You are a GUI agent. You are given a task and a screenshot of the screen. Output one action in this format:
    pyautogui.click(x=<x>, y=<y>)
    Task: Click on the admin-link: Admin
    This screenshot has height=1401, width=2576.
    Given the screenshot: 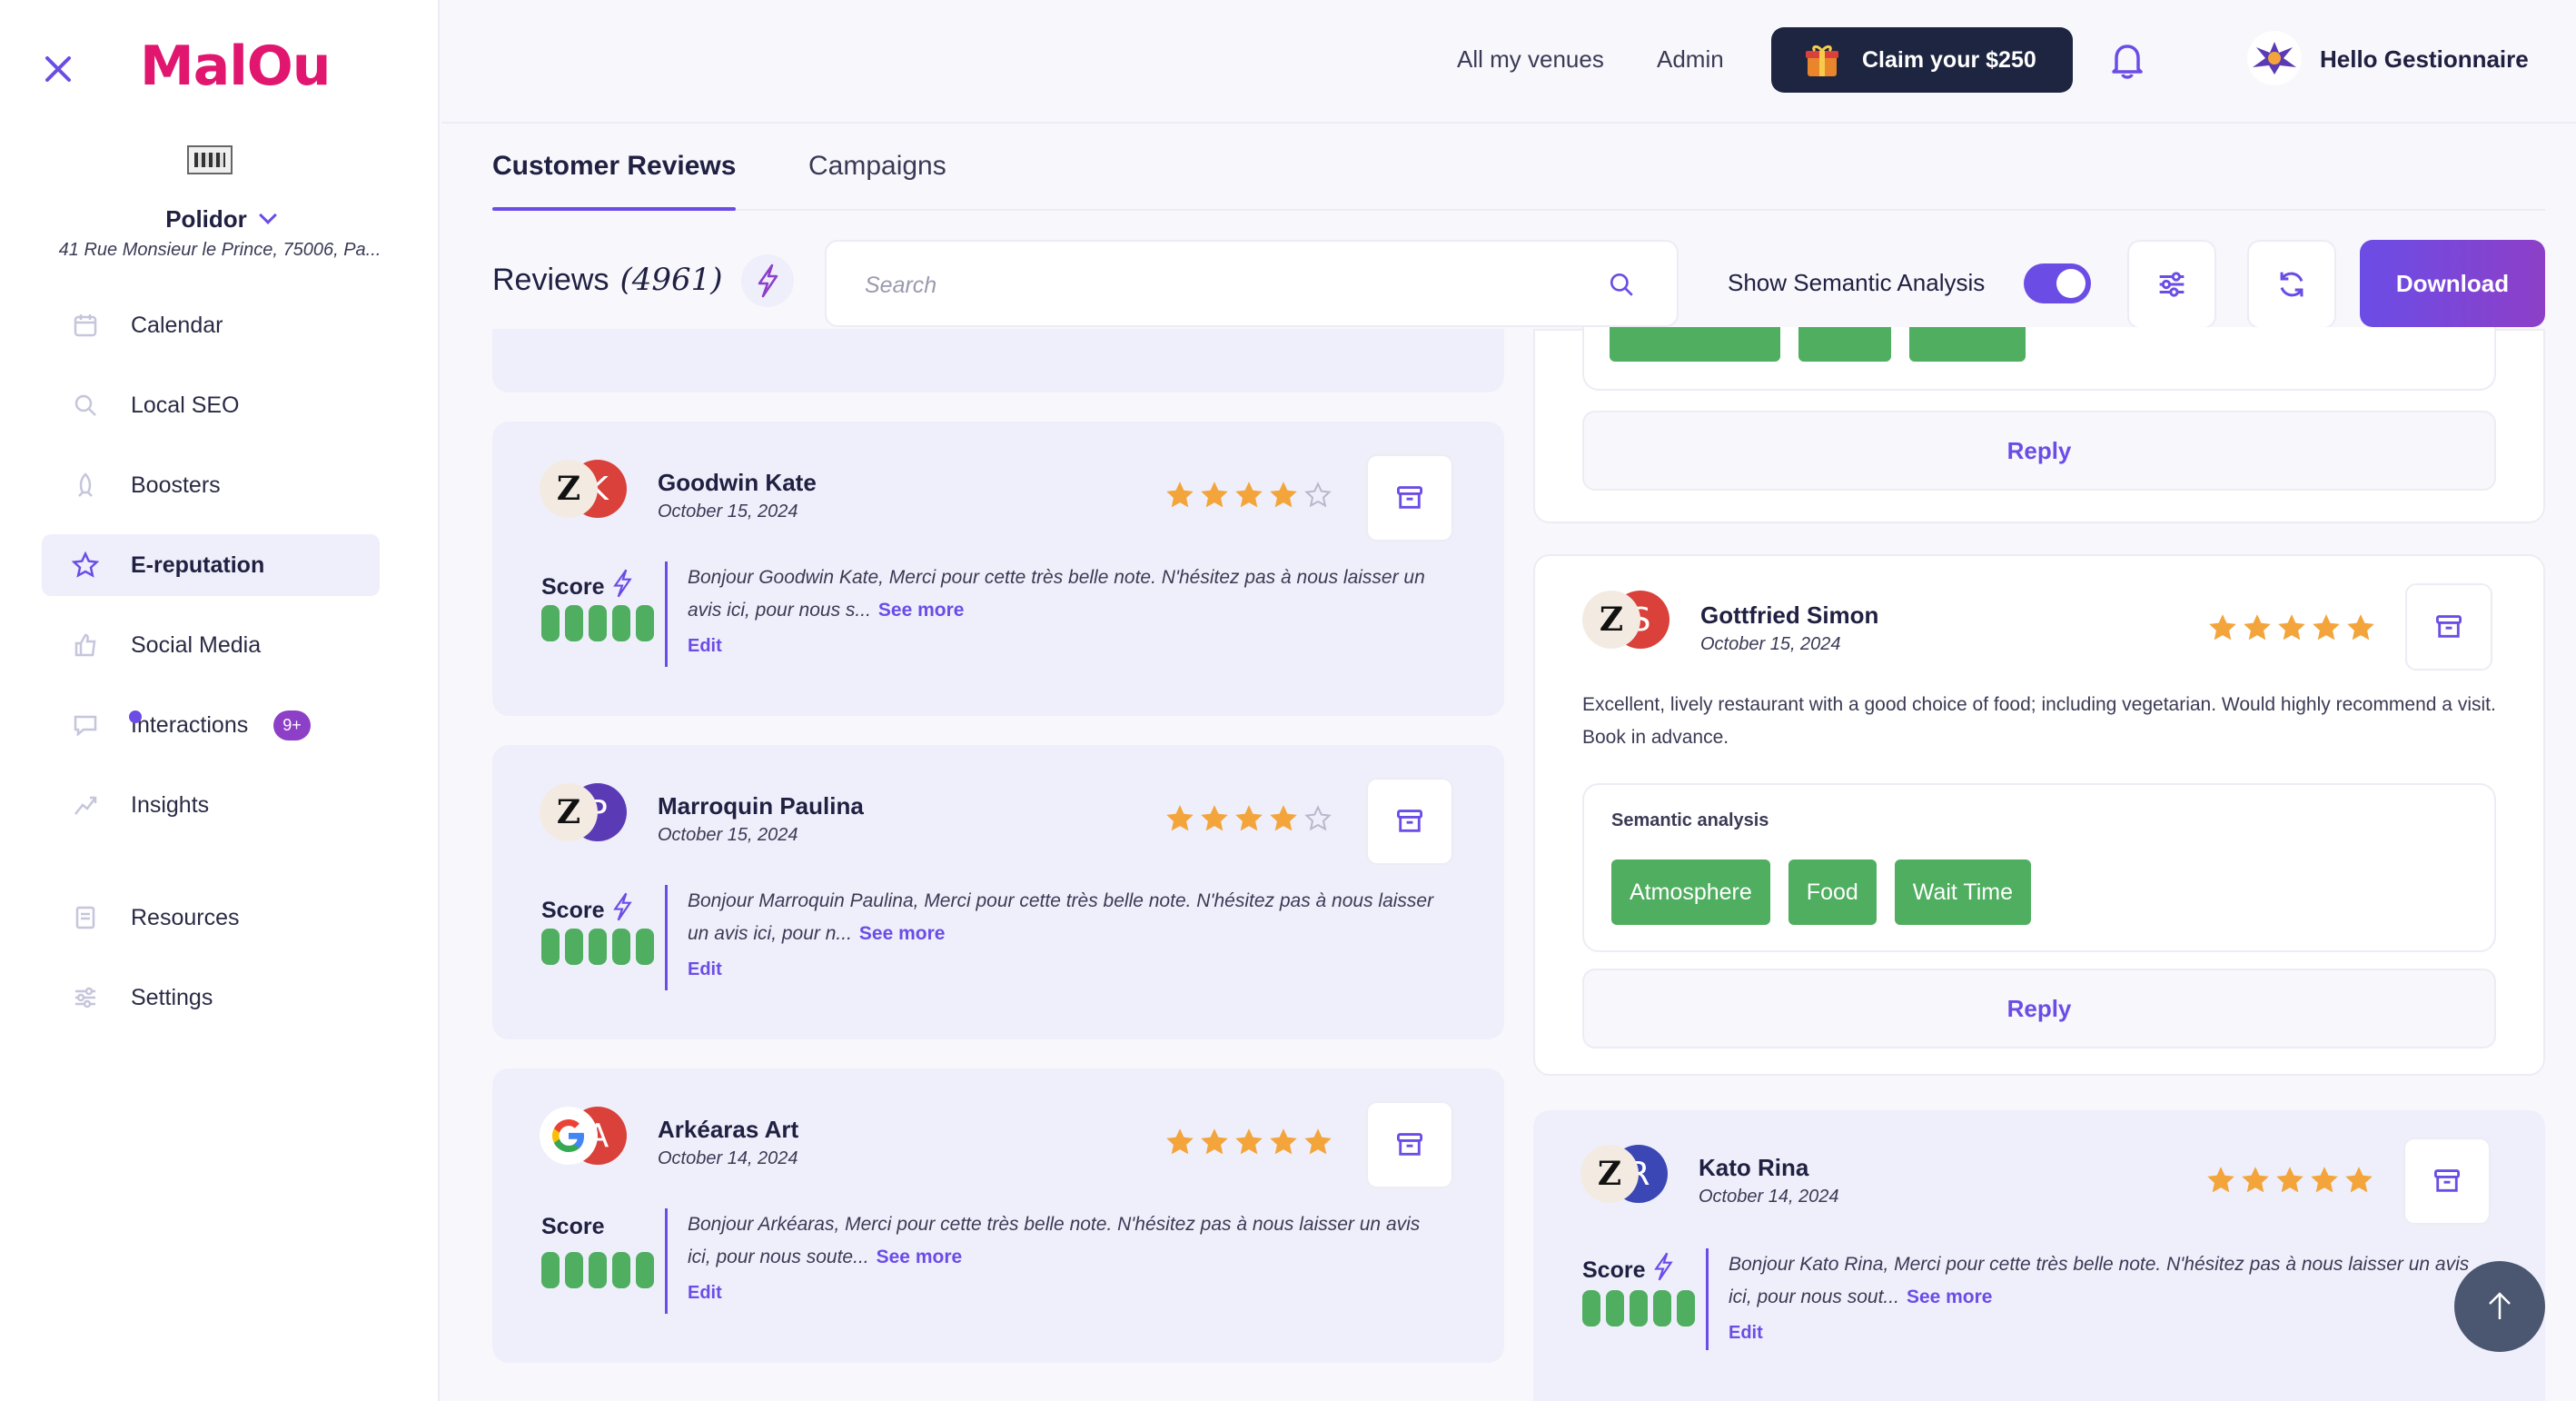 What is the action you would take?
    pyautogui.click(x=1690, y=60)
    